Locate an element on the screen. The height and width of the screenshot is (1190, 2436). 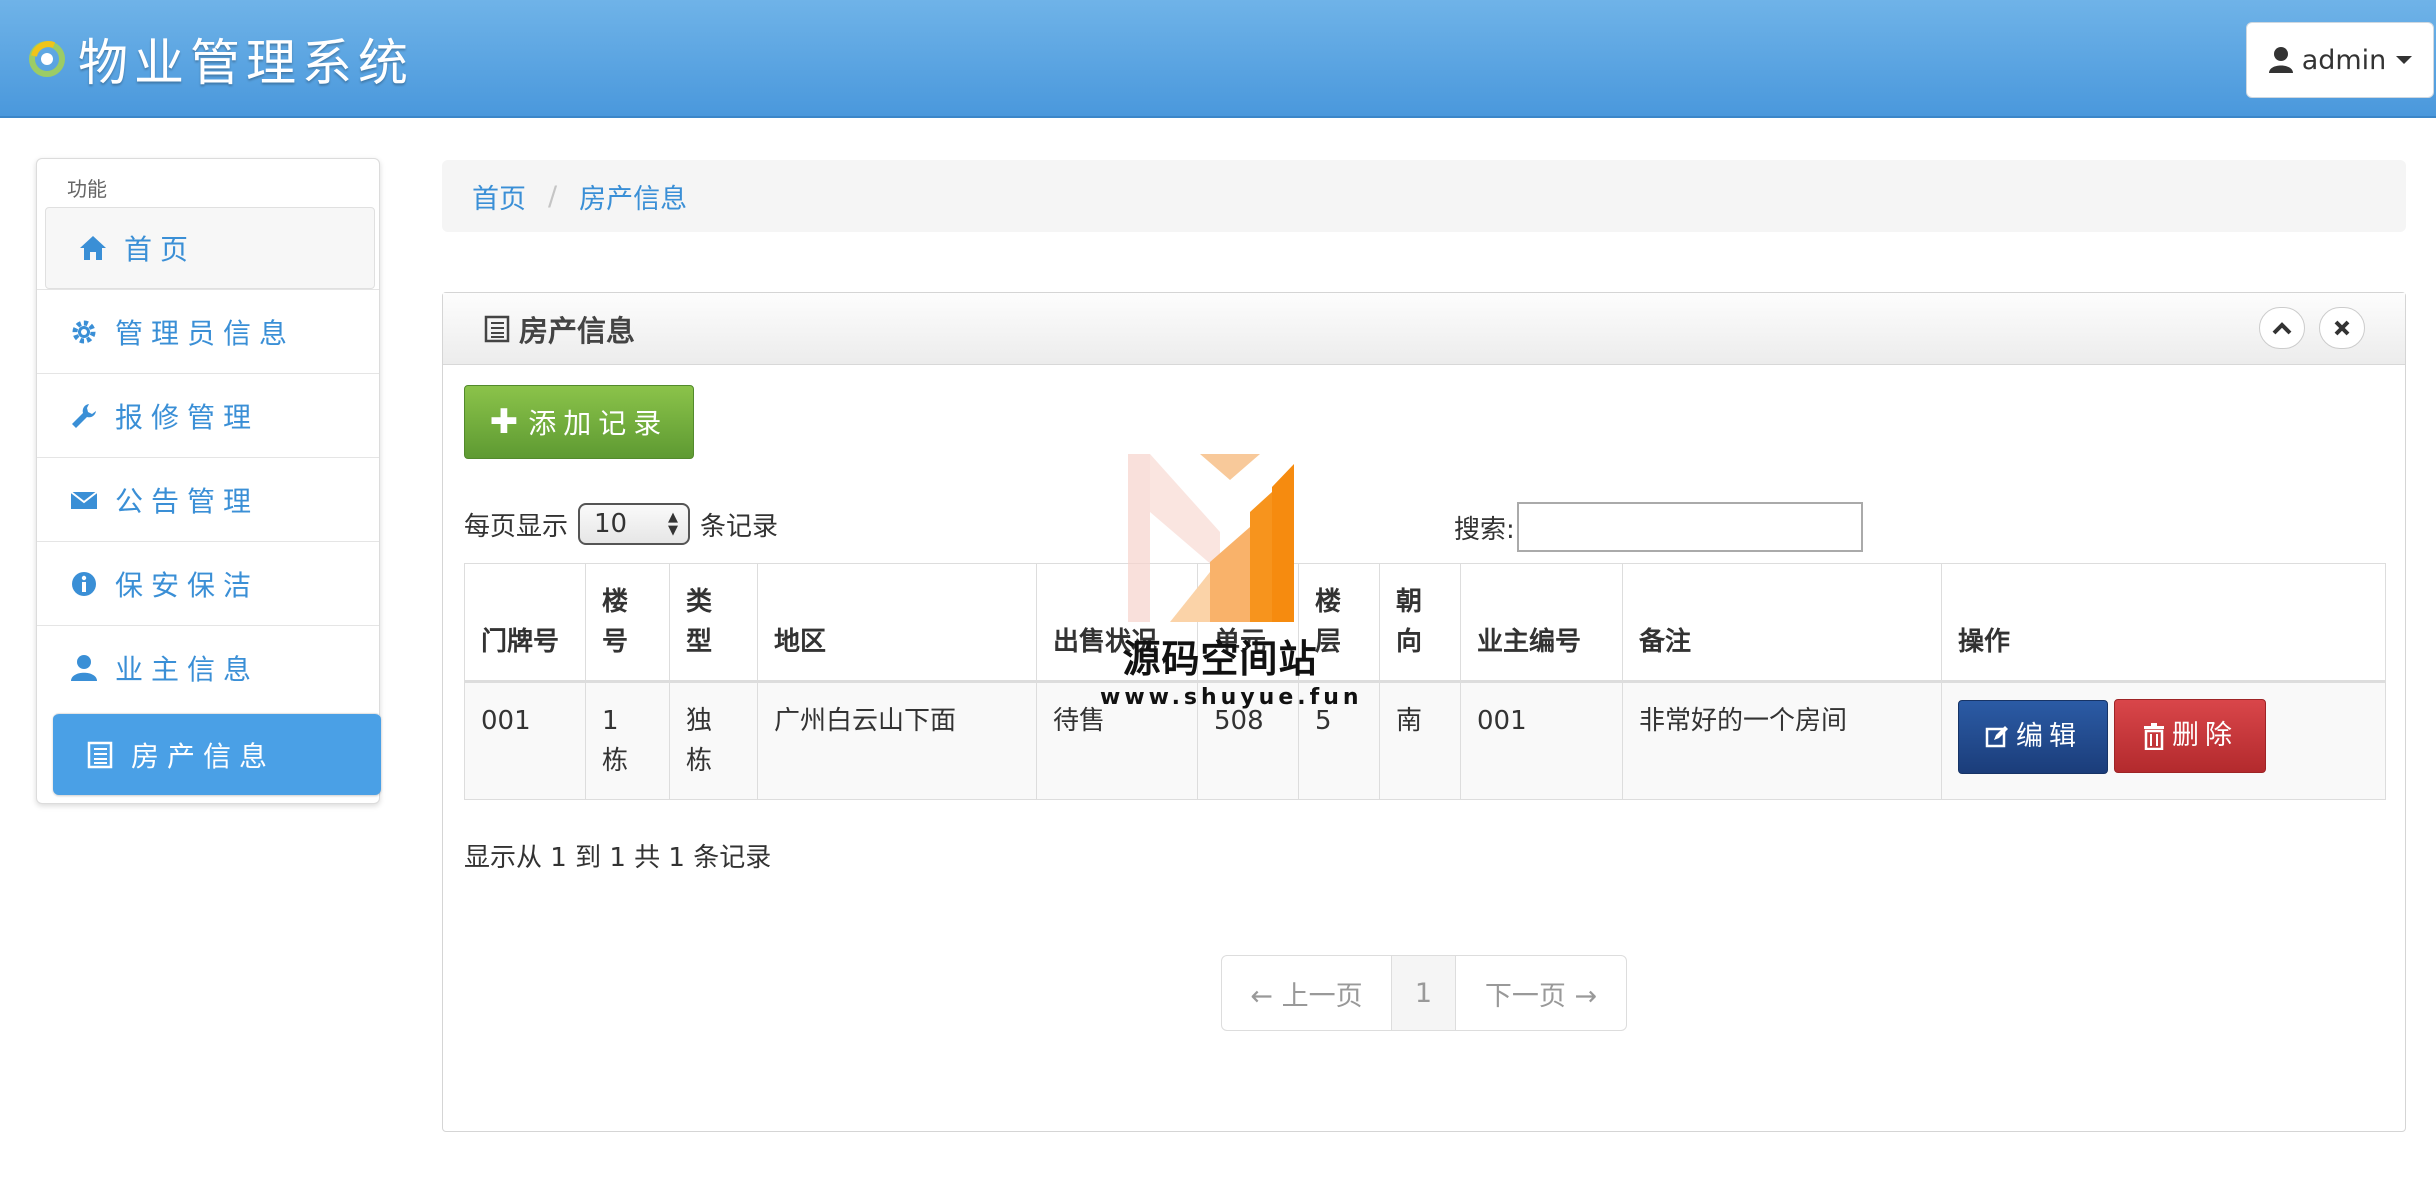
info-icon is located at coordinates (84, 584).